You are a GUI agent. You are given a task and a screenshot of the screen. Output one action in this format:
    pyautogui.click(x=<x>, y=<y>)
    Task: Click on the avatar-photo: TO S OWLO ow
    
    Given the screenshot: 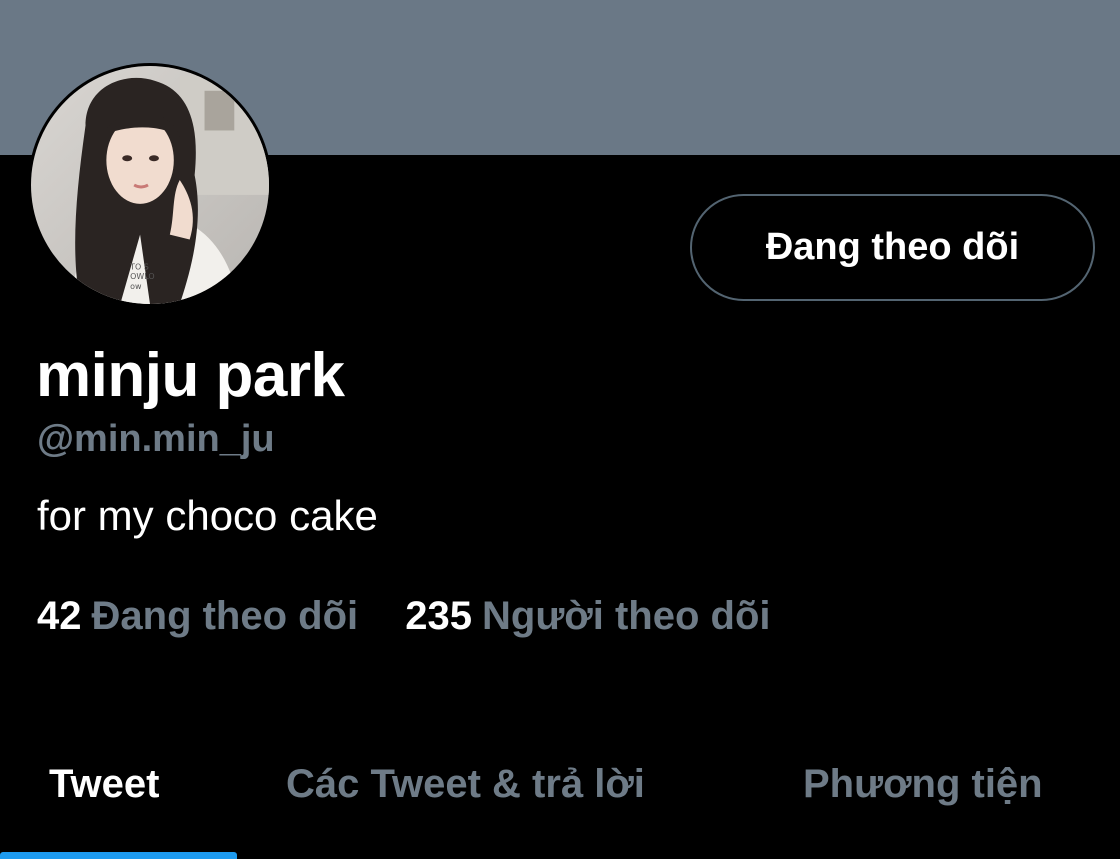 What is the action you would take?
    pyautogui.click(x=150, y=185)
    